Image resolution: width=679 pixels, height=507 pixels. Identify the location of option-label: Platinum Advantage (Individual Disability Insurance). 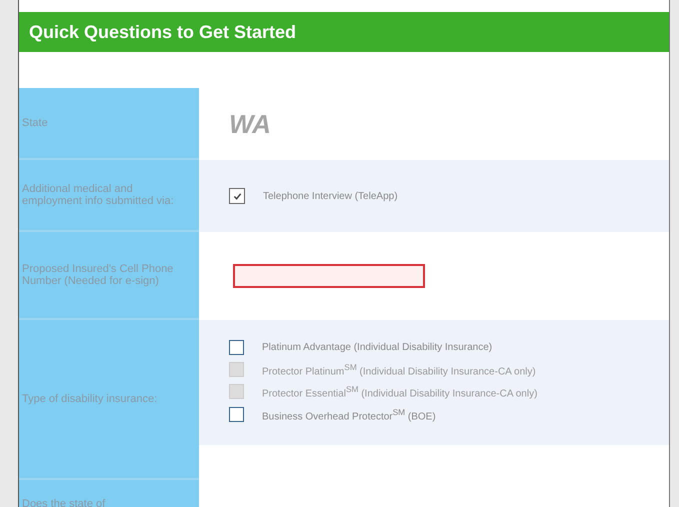
(377, 347).